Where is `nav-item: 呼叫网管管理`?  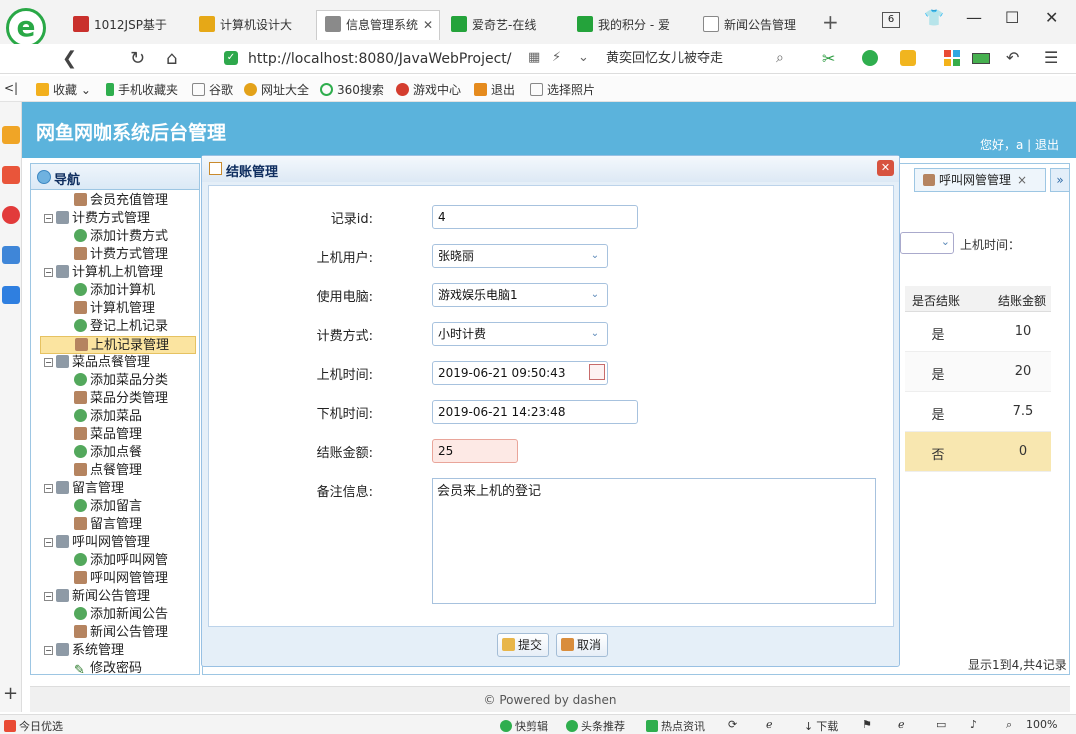
nav-item: 呼叫网管管理 is located at coordinates (121, 579).